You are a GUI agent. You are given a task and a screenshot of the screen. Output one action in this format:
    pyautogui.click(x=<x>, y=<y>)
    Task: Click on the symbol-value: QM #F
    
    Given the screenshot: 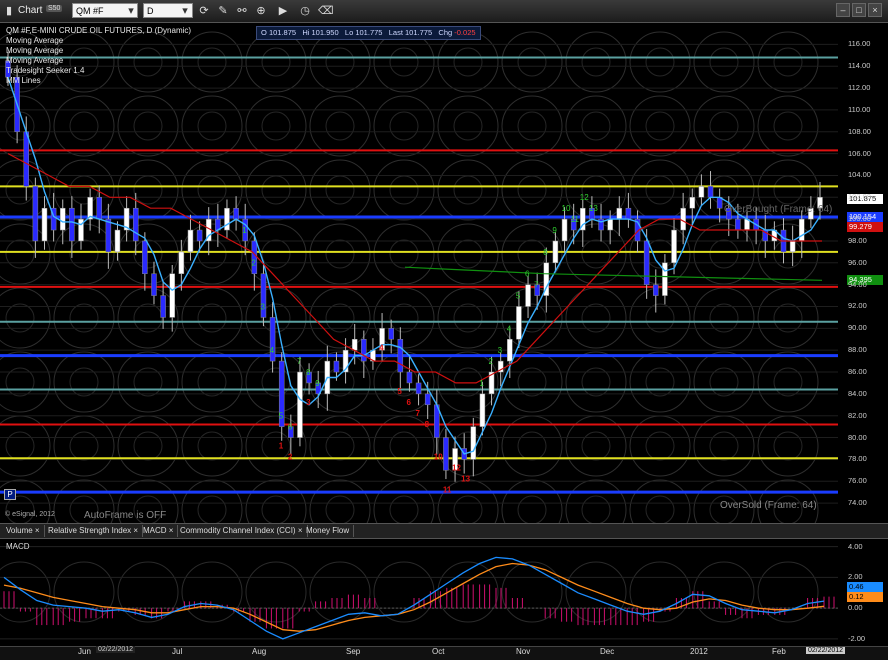 What is the action you would take?
    pyautogui.click(x=90, y=11)
    